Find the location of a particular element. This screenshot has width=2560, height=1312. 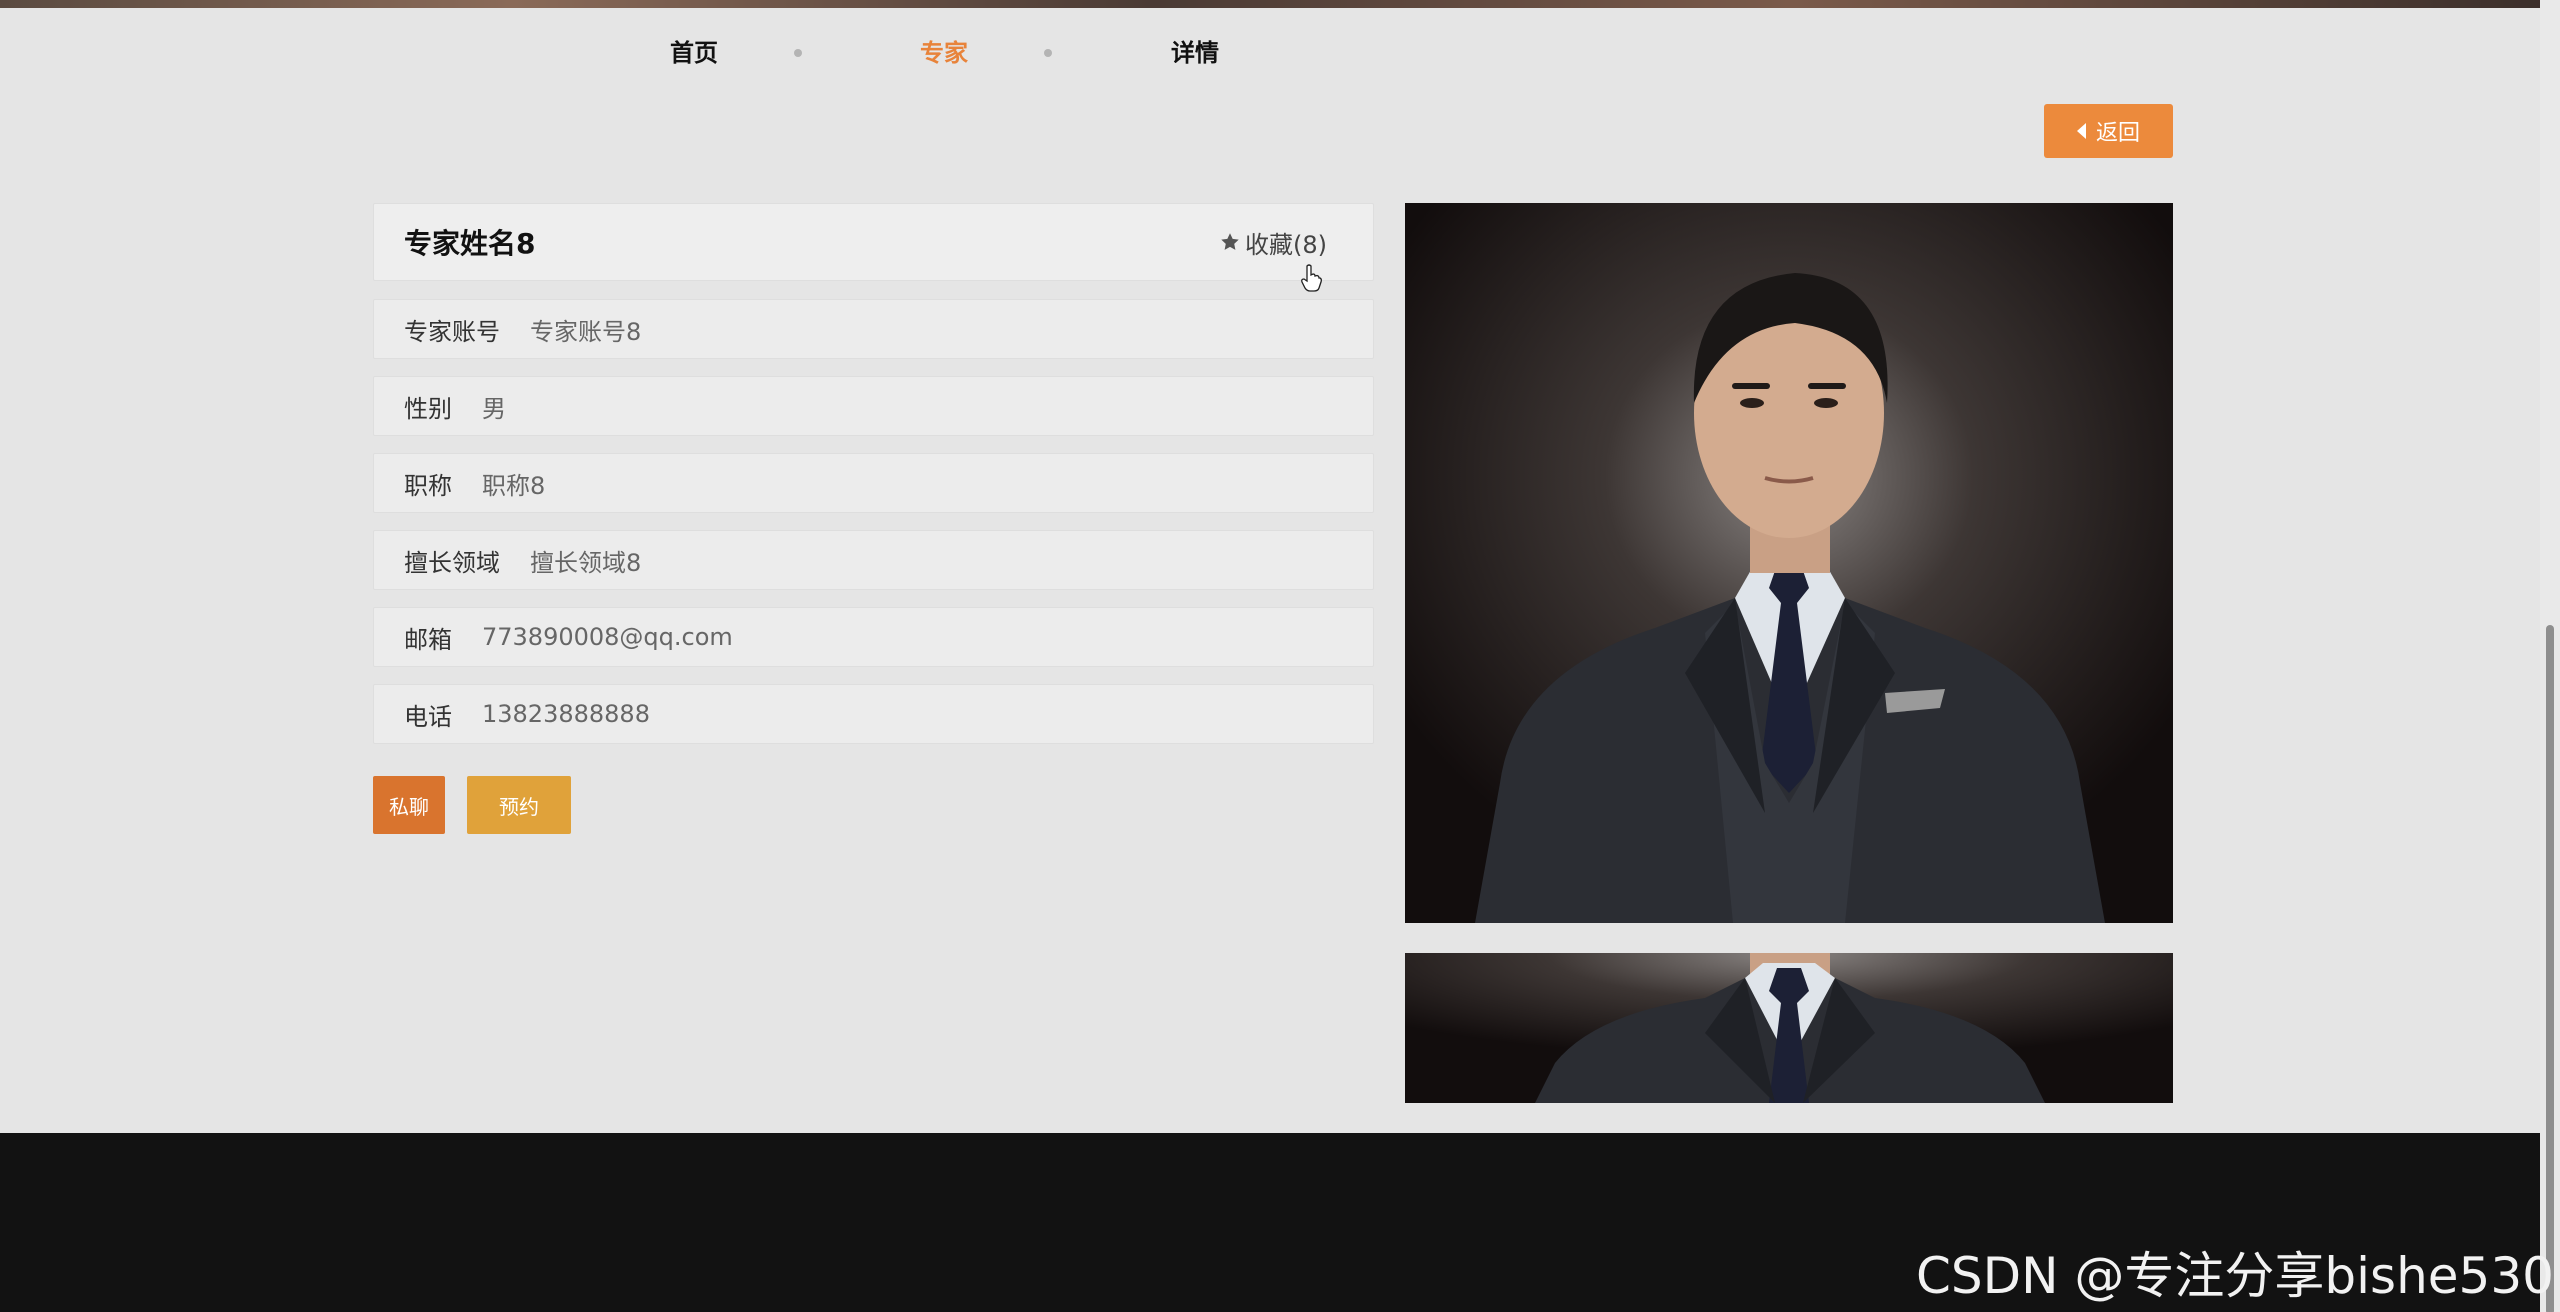

breadcrumb-home: 首页 is located at coordinates (694, 53).